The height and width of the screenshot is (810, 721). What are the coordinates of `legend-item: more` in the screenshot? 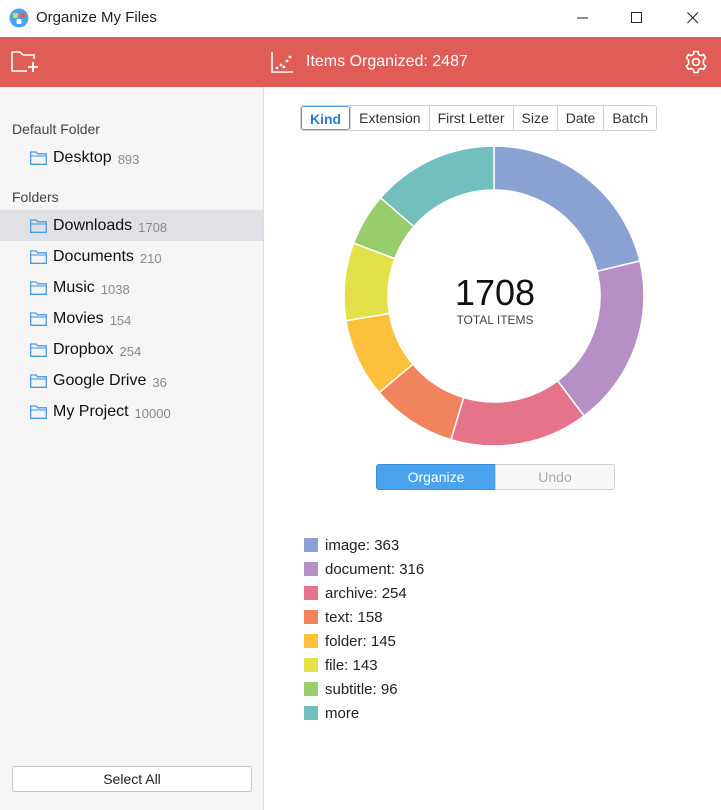 It's located at (364, 713).